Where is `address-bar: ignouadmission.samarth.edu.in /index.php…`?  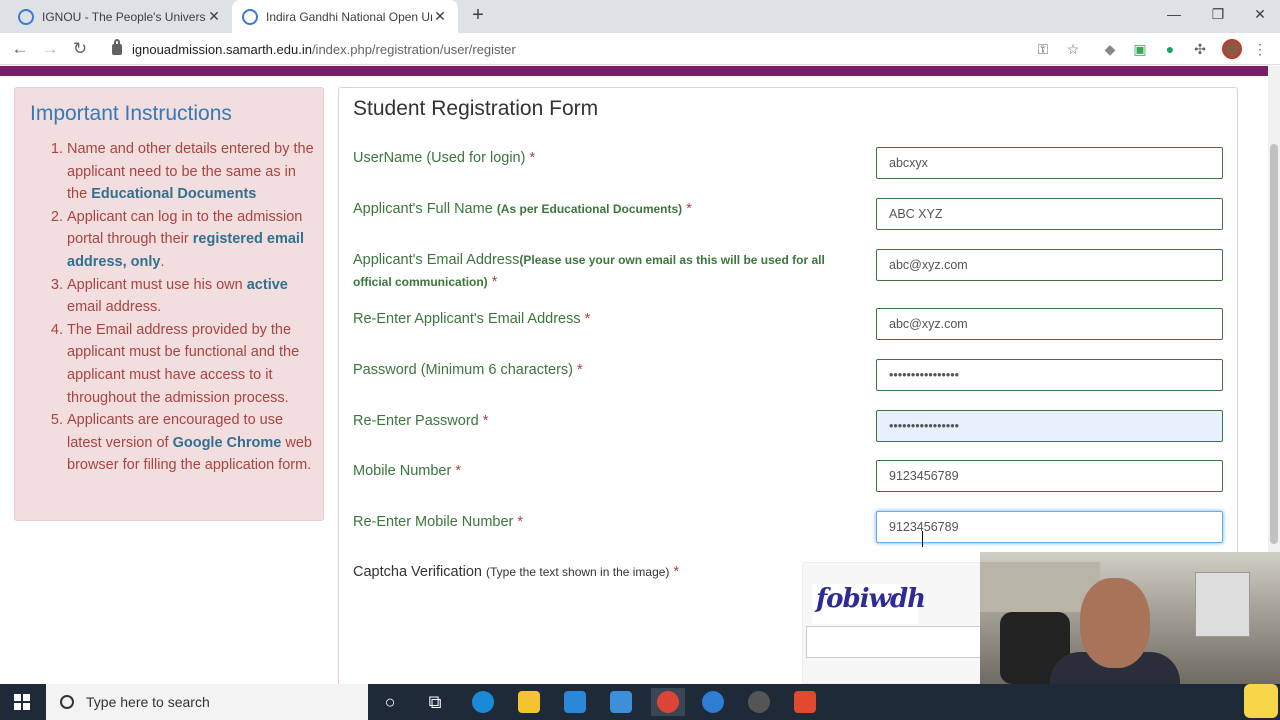
address-bar: ignouadmission.samarth.edu.in /index.php… is located at coordinates (664, 49).